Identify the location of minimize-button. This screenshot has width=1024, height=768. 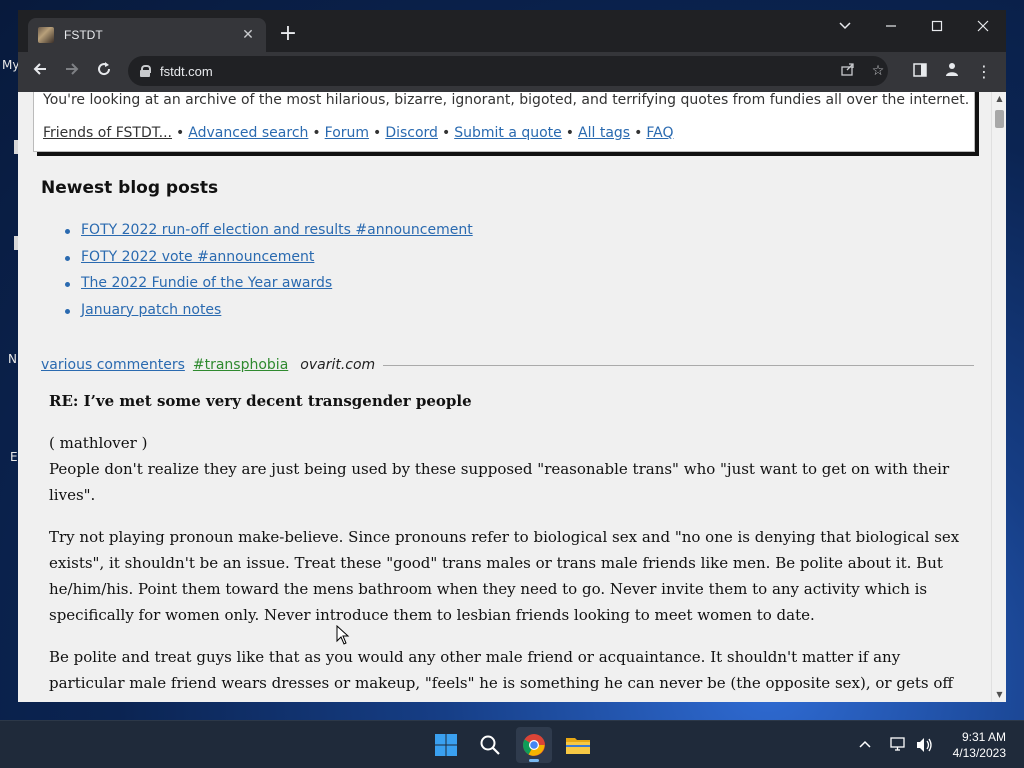
(891, 28).